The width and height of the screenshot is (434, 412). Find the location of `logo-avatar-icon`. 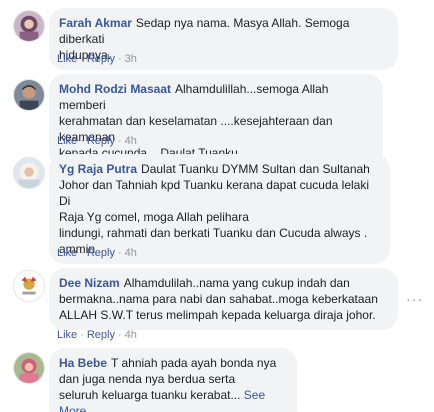

logo-avatar-icon is located at coordinates (29, 286).